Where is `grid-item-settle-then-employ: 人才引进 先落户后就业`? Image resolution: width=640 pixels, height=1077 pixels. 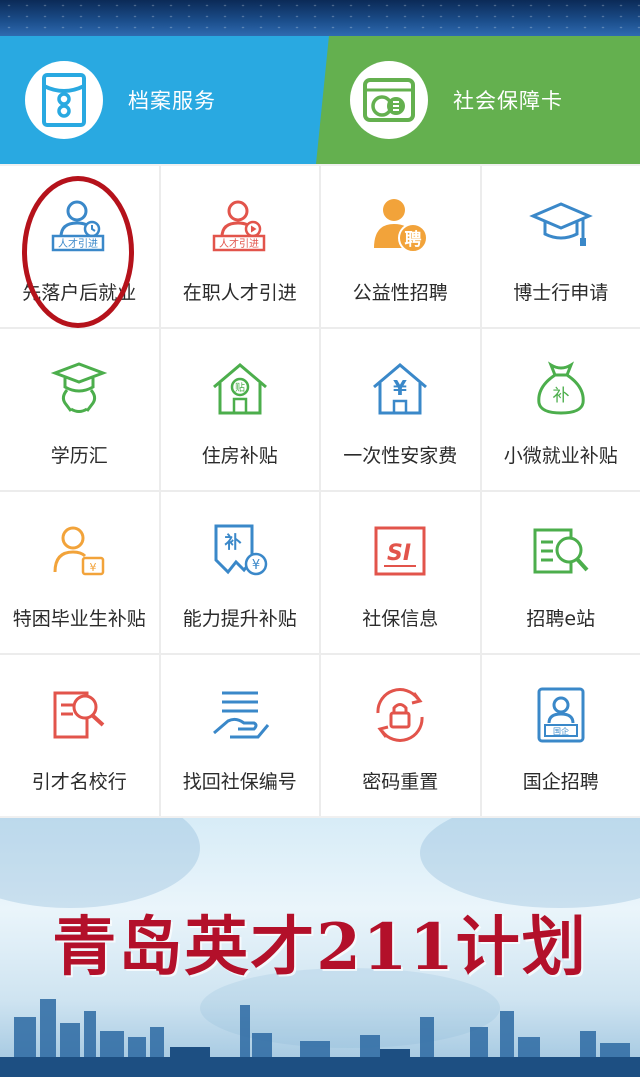 grid-item-settle-then-employ: 人才引进 先落户后就业 is located at coordinates (79, 246).